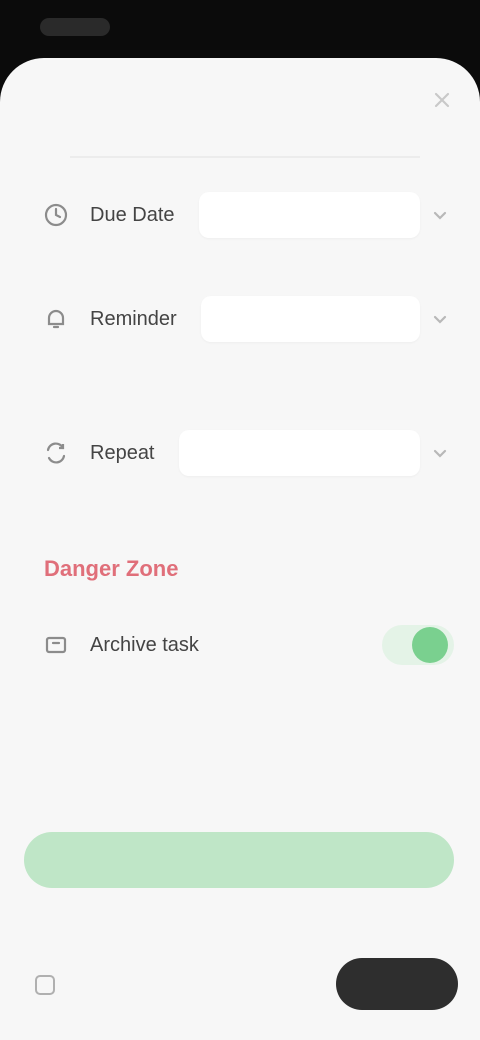  I want to click on row-due-date: Due Date, so click(245, 215).